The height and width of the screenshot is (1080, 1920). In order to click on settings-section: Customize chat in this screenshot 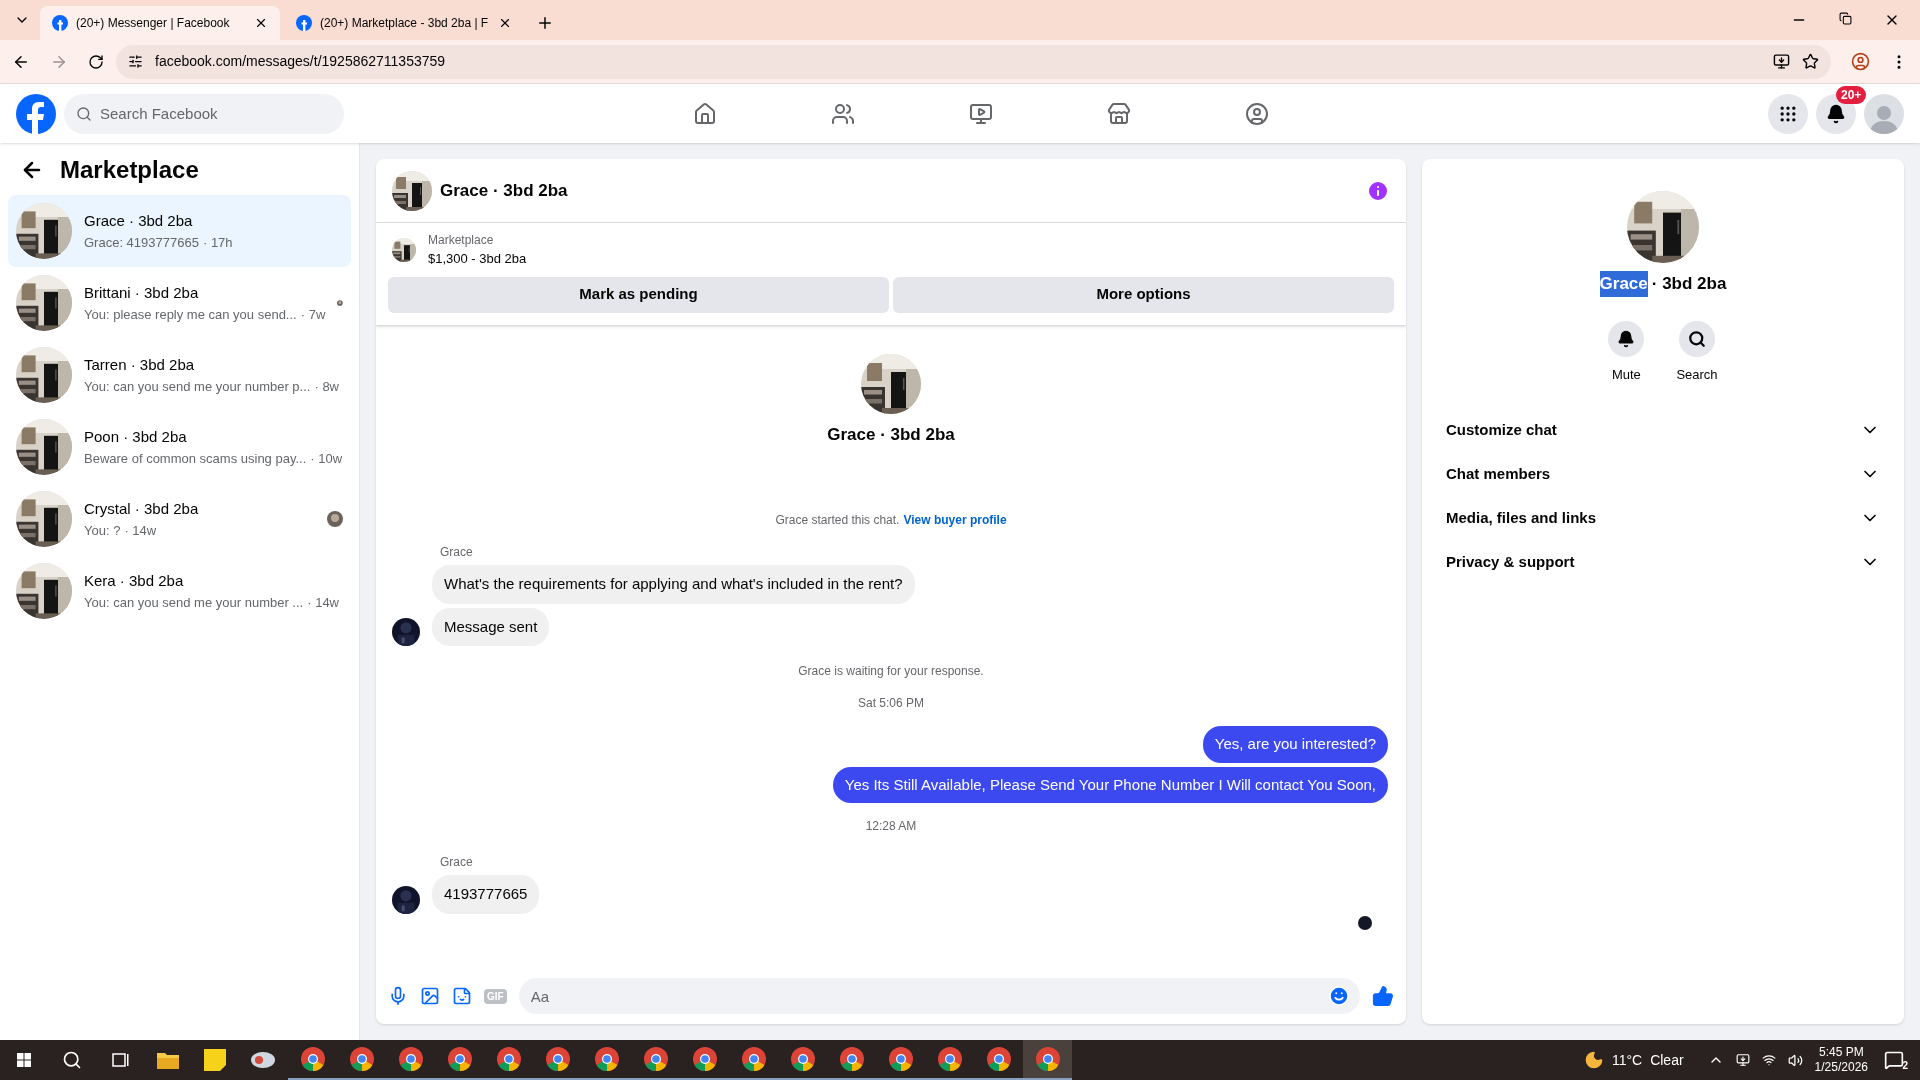, I will do `click(1663, 430)`.